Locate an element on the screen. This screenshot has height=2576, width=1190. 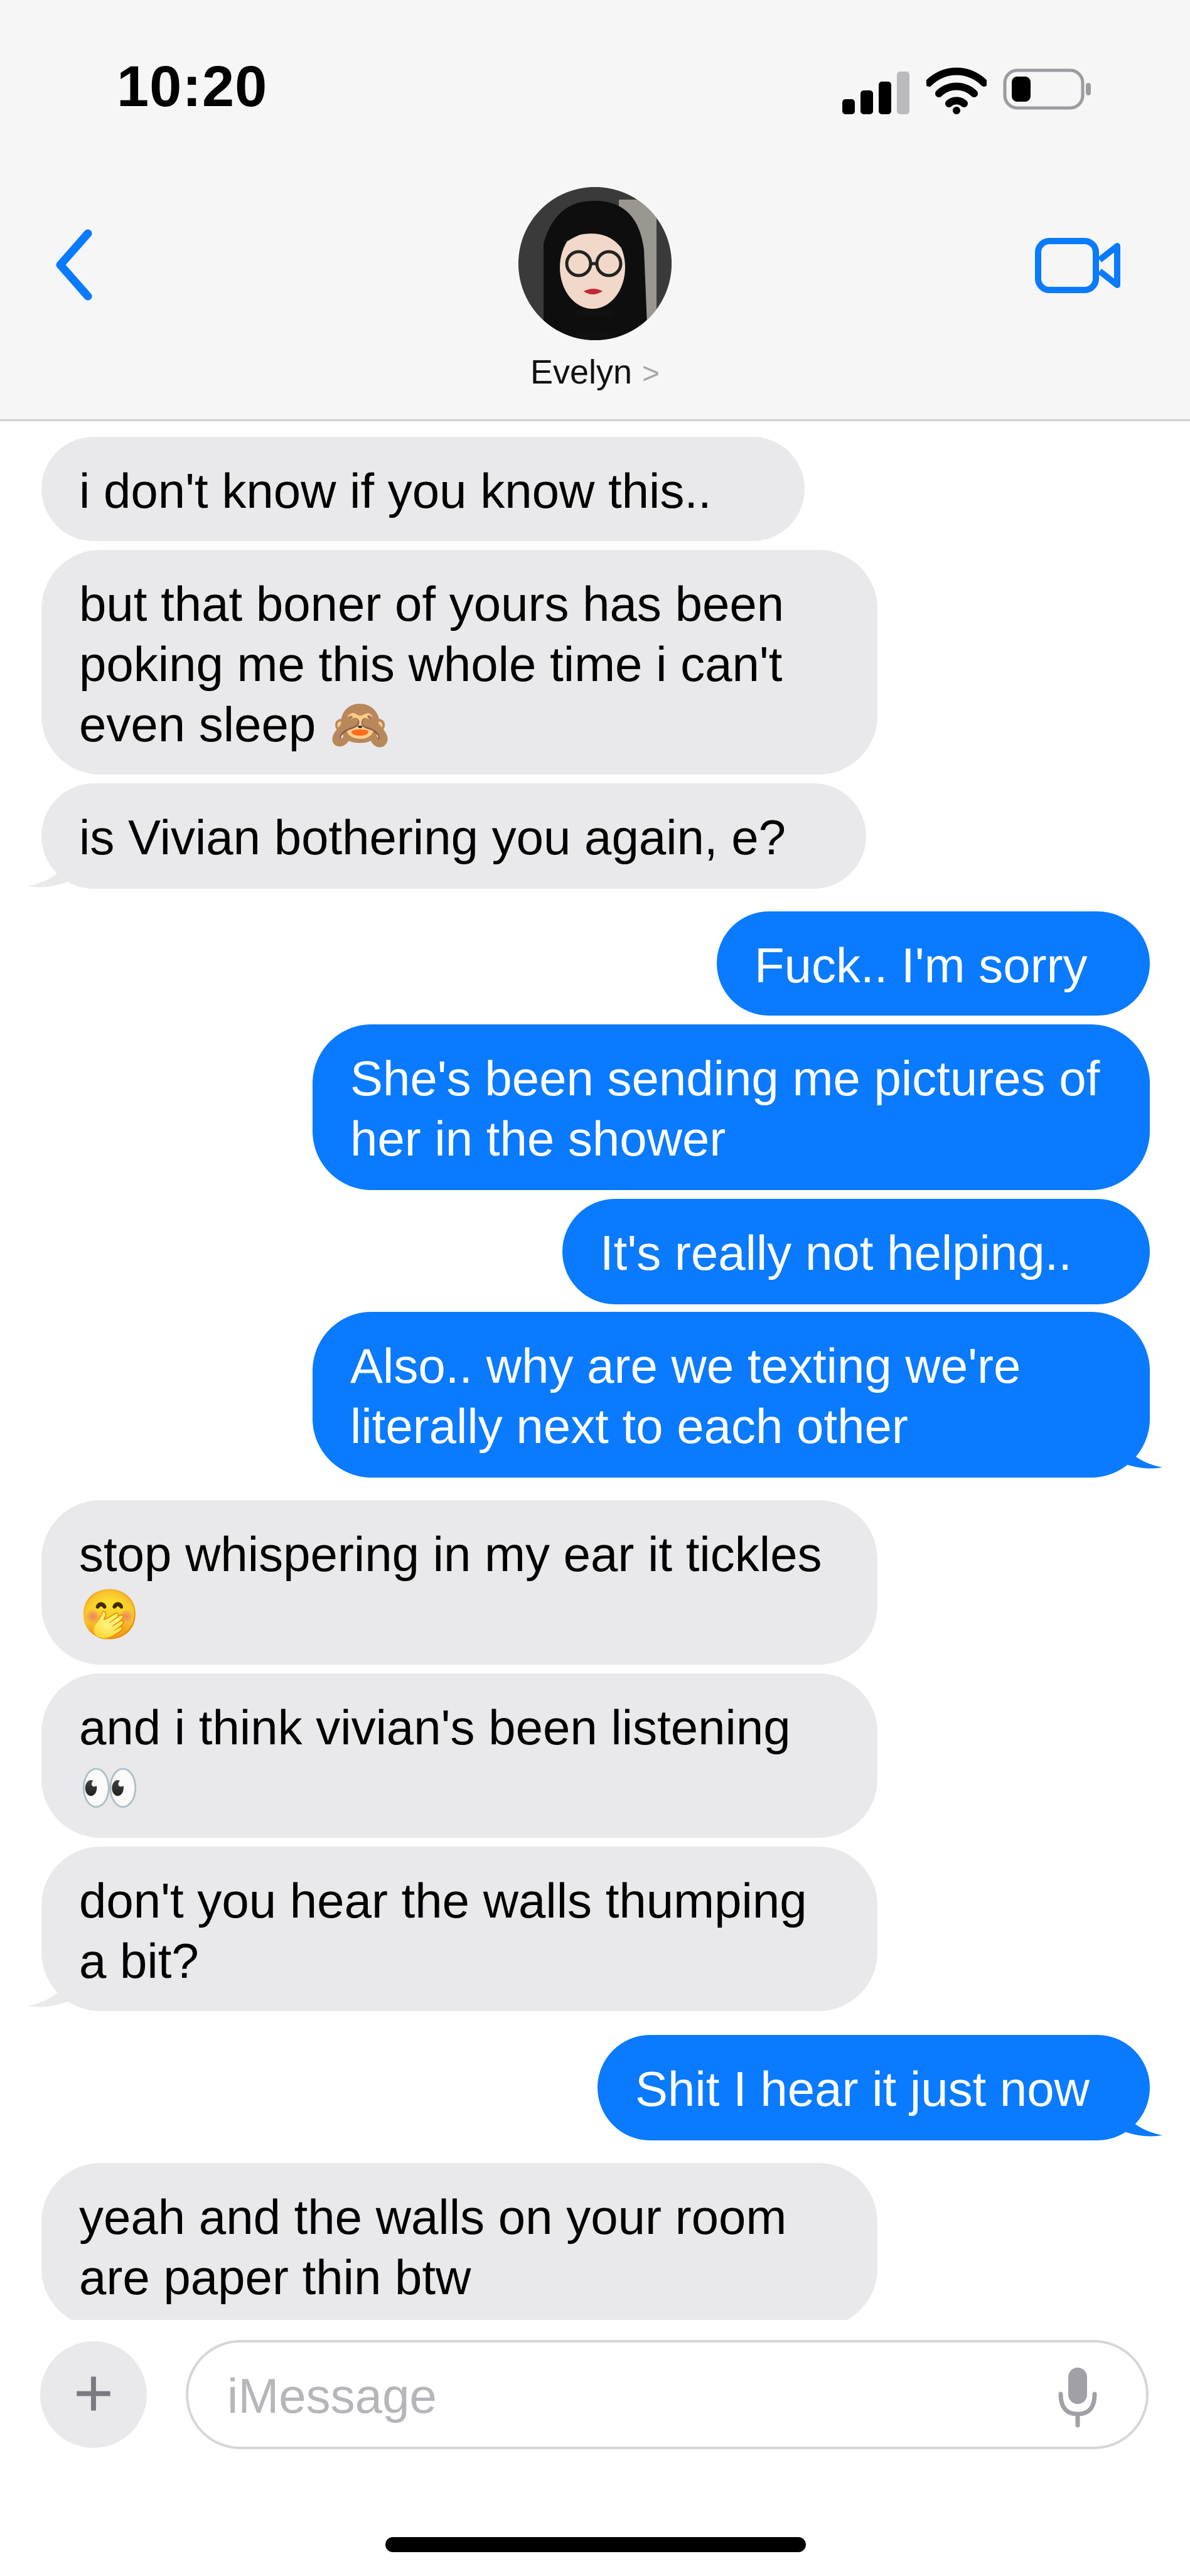
message-bubble-incoming: i don't know if you know this.. is located at coordinates (423, 489).